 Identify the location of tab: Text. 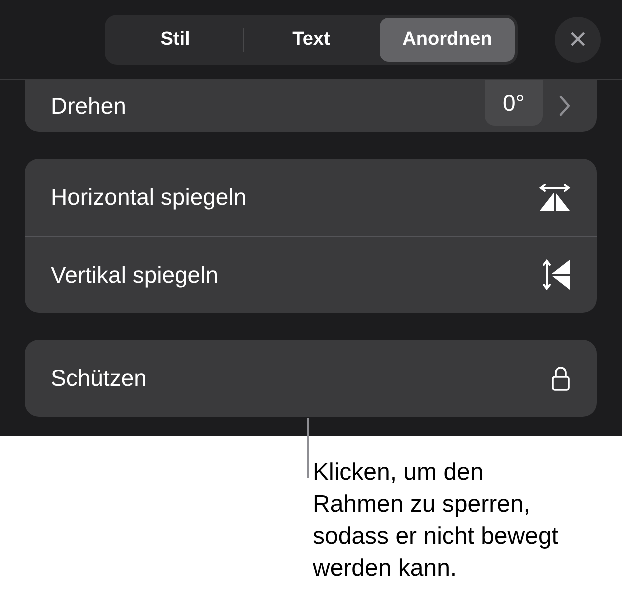
(311, 40).